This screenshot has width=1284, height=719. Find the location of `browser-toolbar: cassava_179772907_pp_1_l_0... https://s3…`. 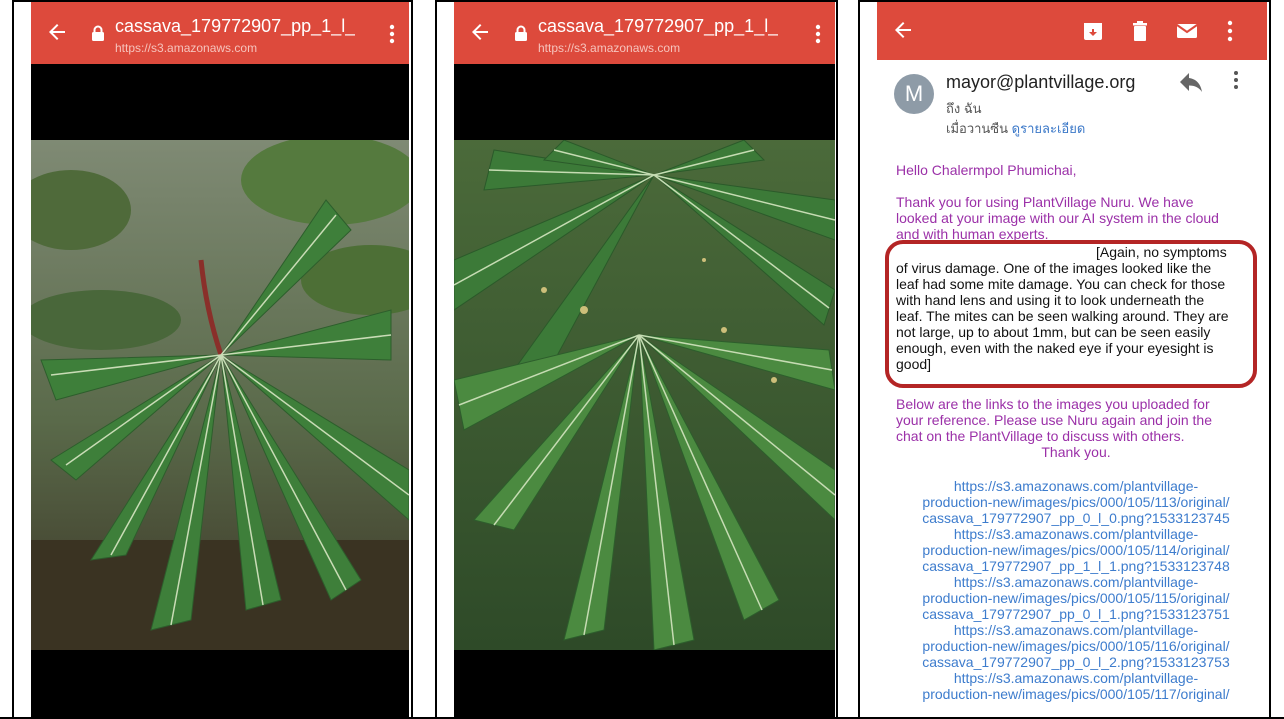

browser-toolbar: cassava_179772907_pp_1_l_0... https://s3… is located at coordinates (220, 33).